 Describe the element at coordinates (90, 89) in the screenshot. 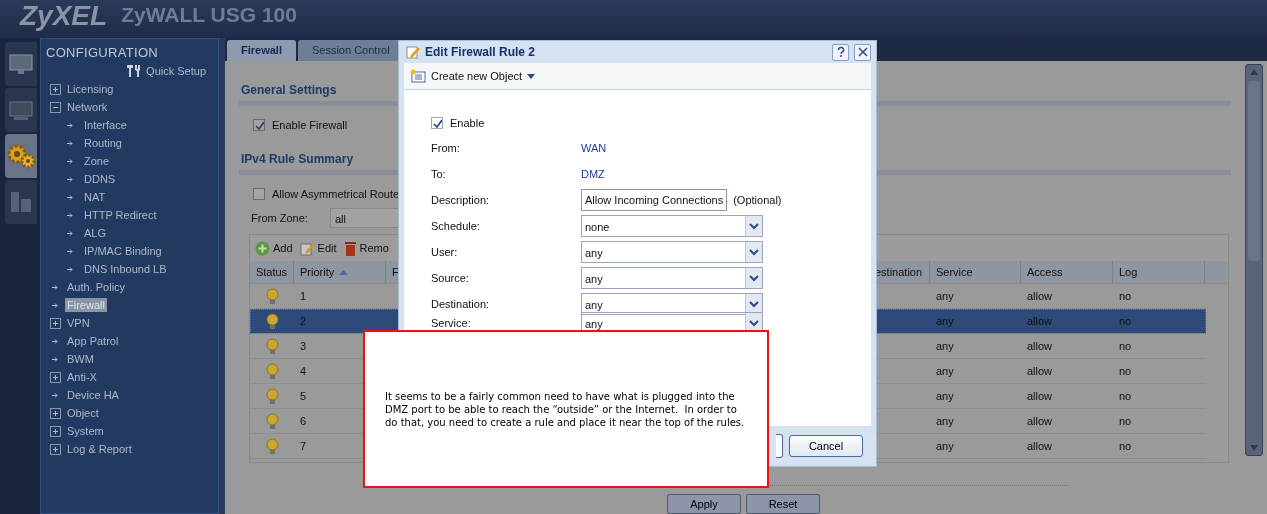

I see `sidebar-item: Licensing` at that location.